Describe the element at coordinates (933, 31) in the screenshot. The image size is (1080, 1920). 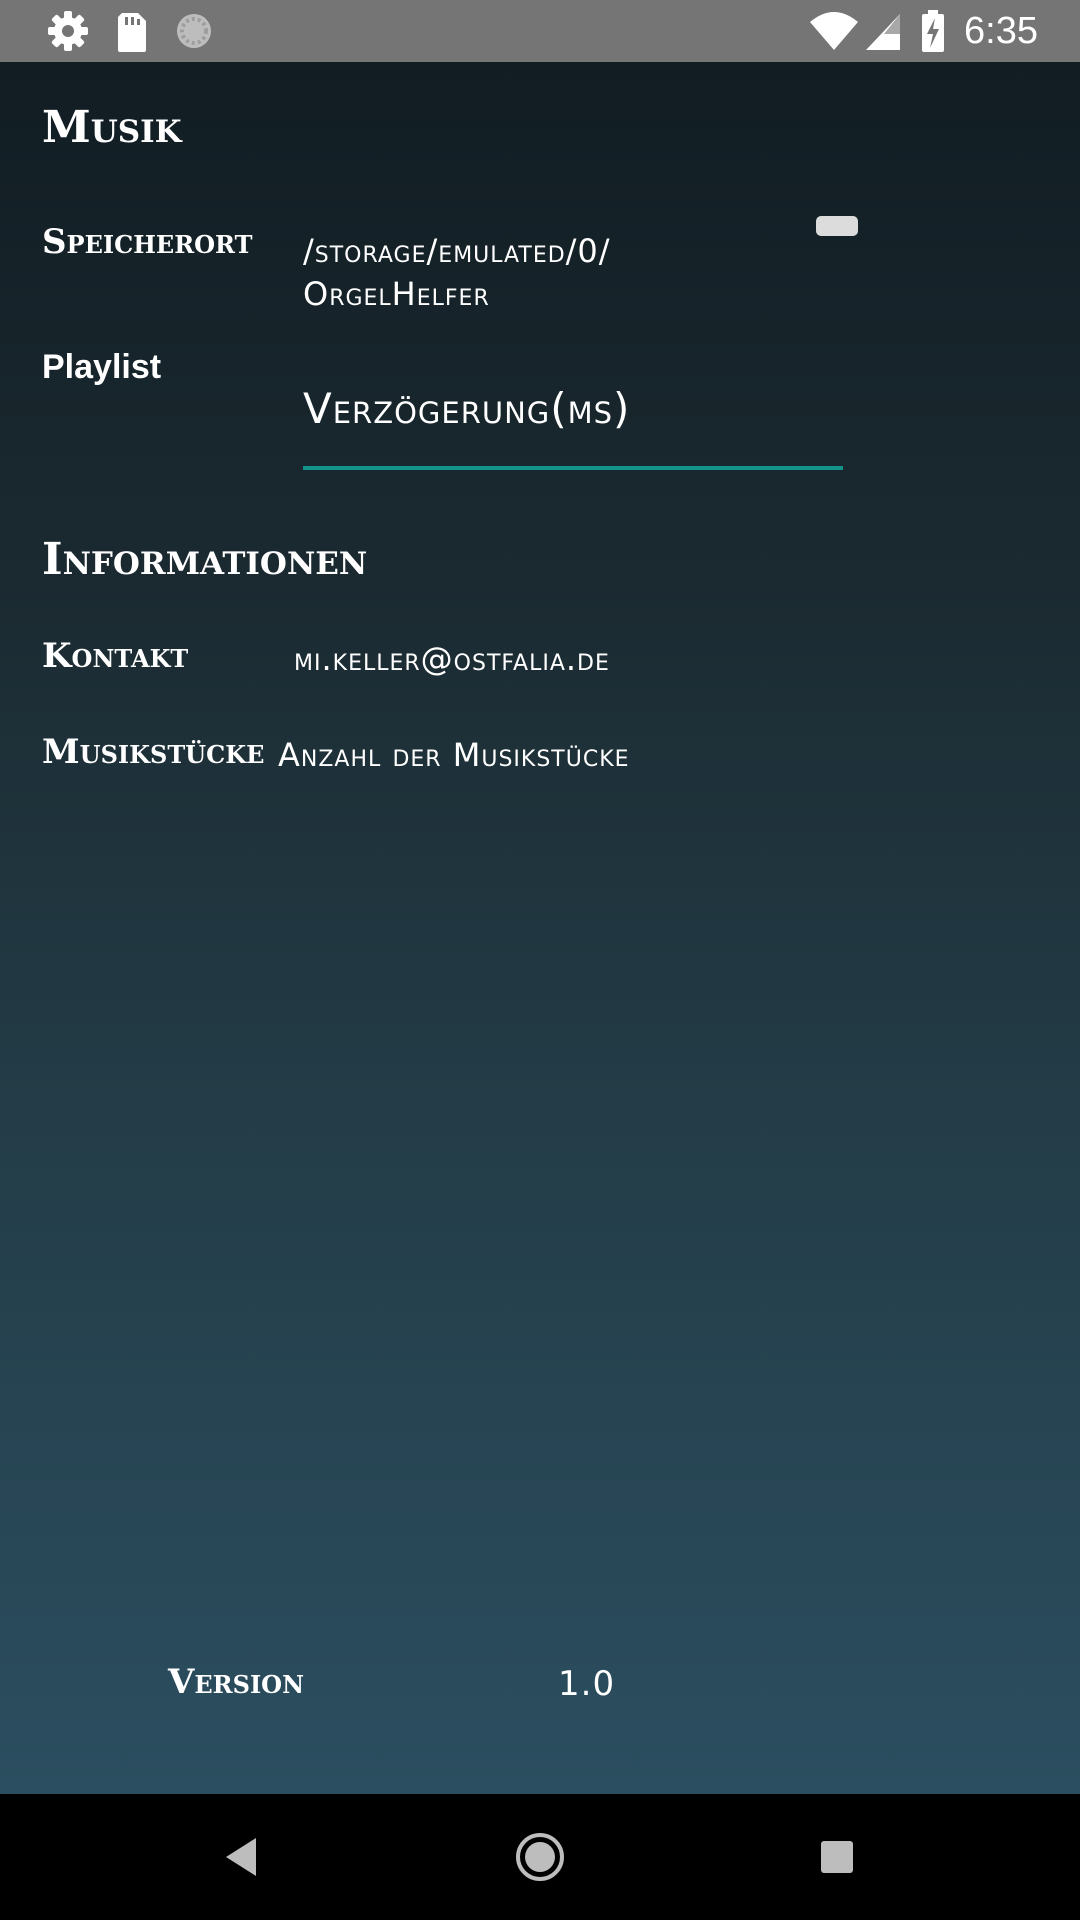
I see `battery-charging-icon` at that location.